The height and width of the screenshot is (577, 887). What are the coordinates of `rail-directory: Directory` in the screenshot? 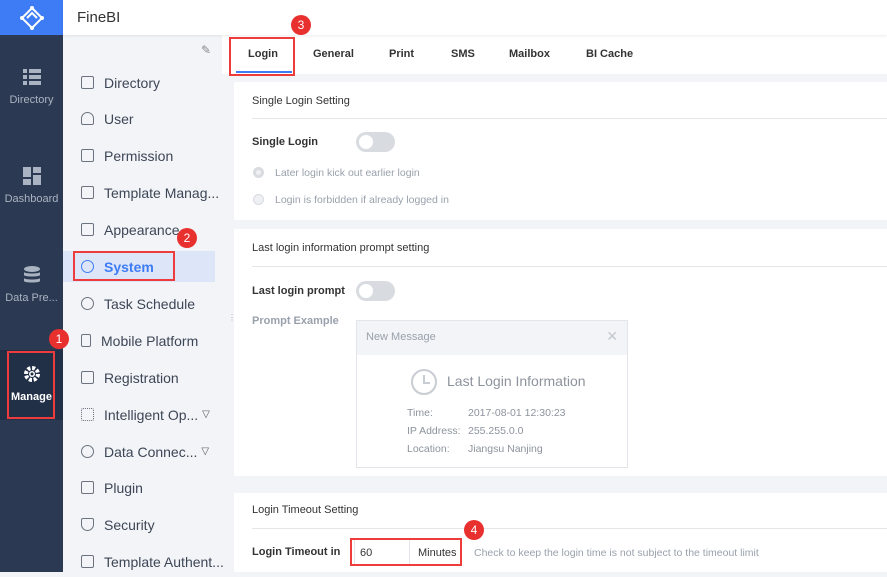 It's located at (31, 87).